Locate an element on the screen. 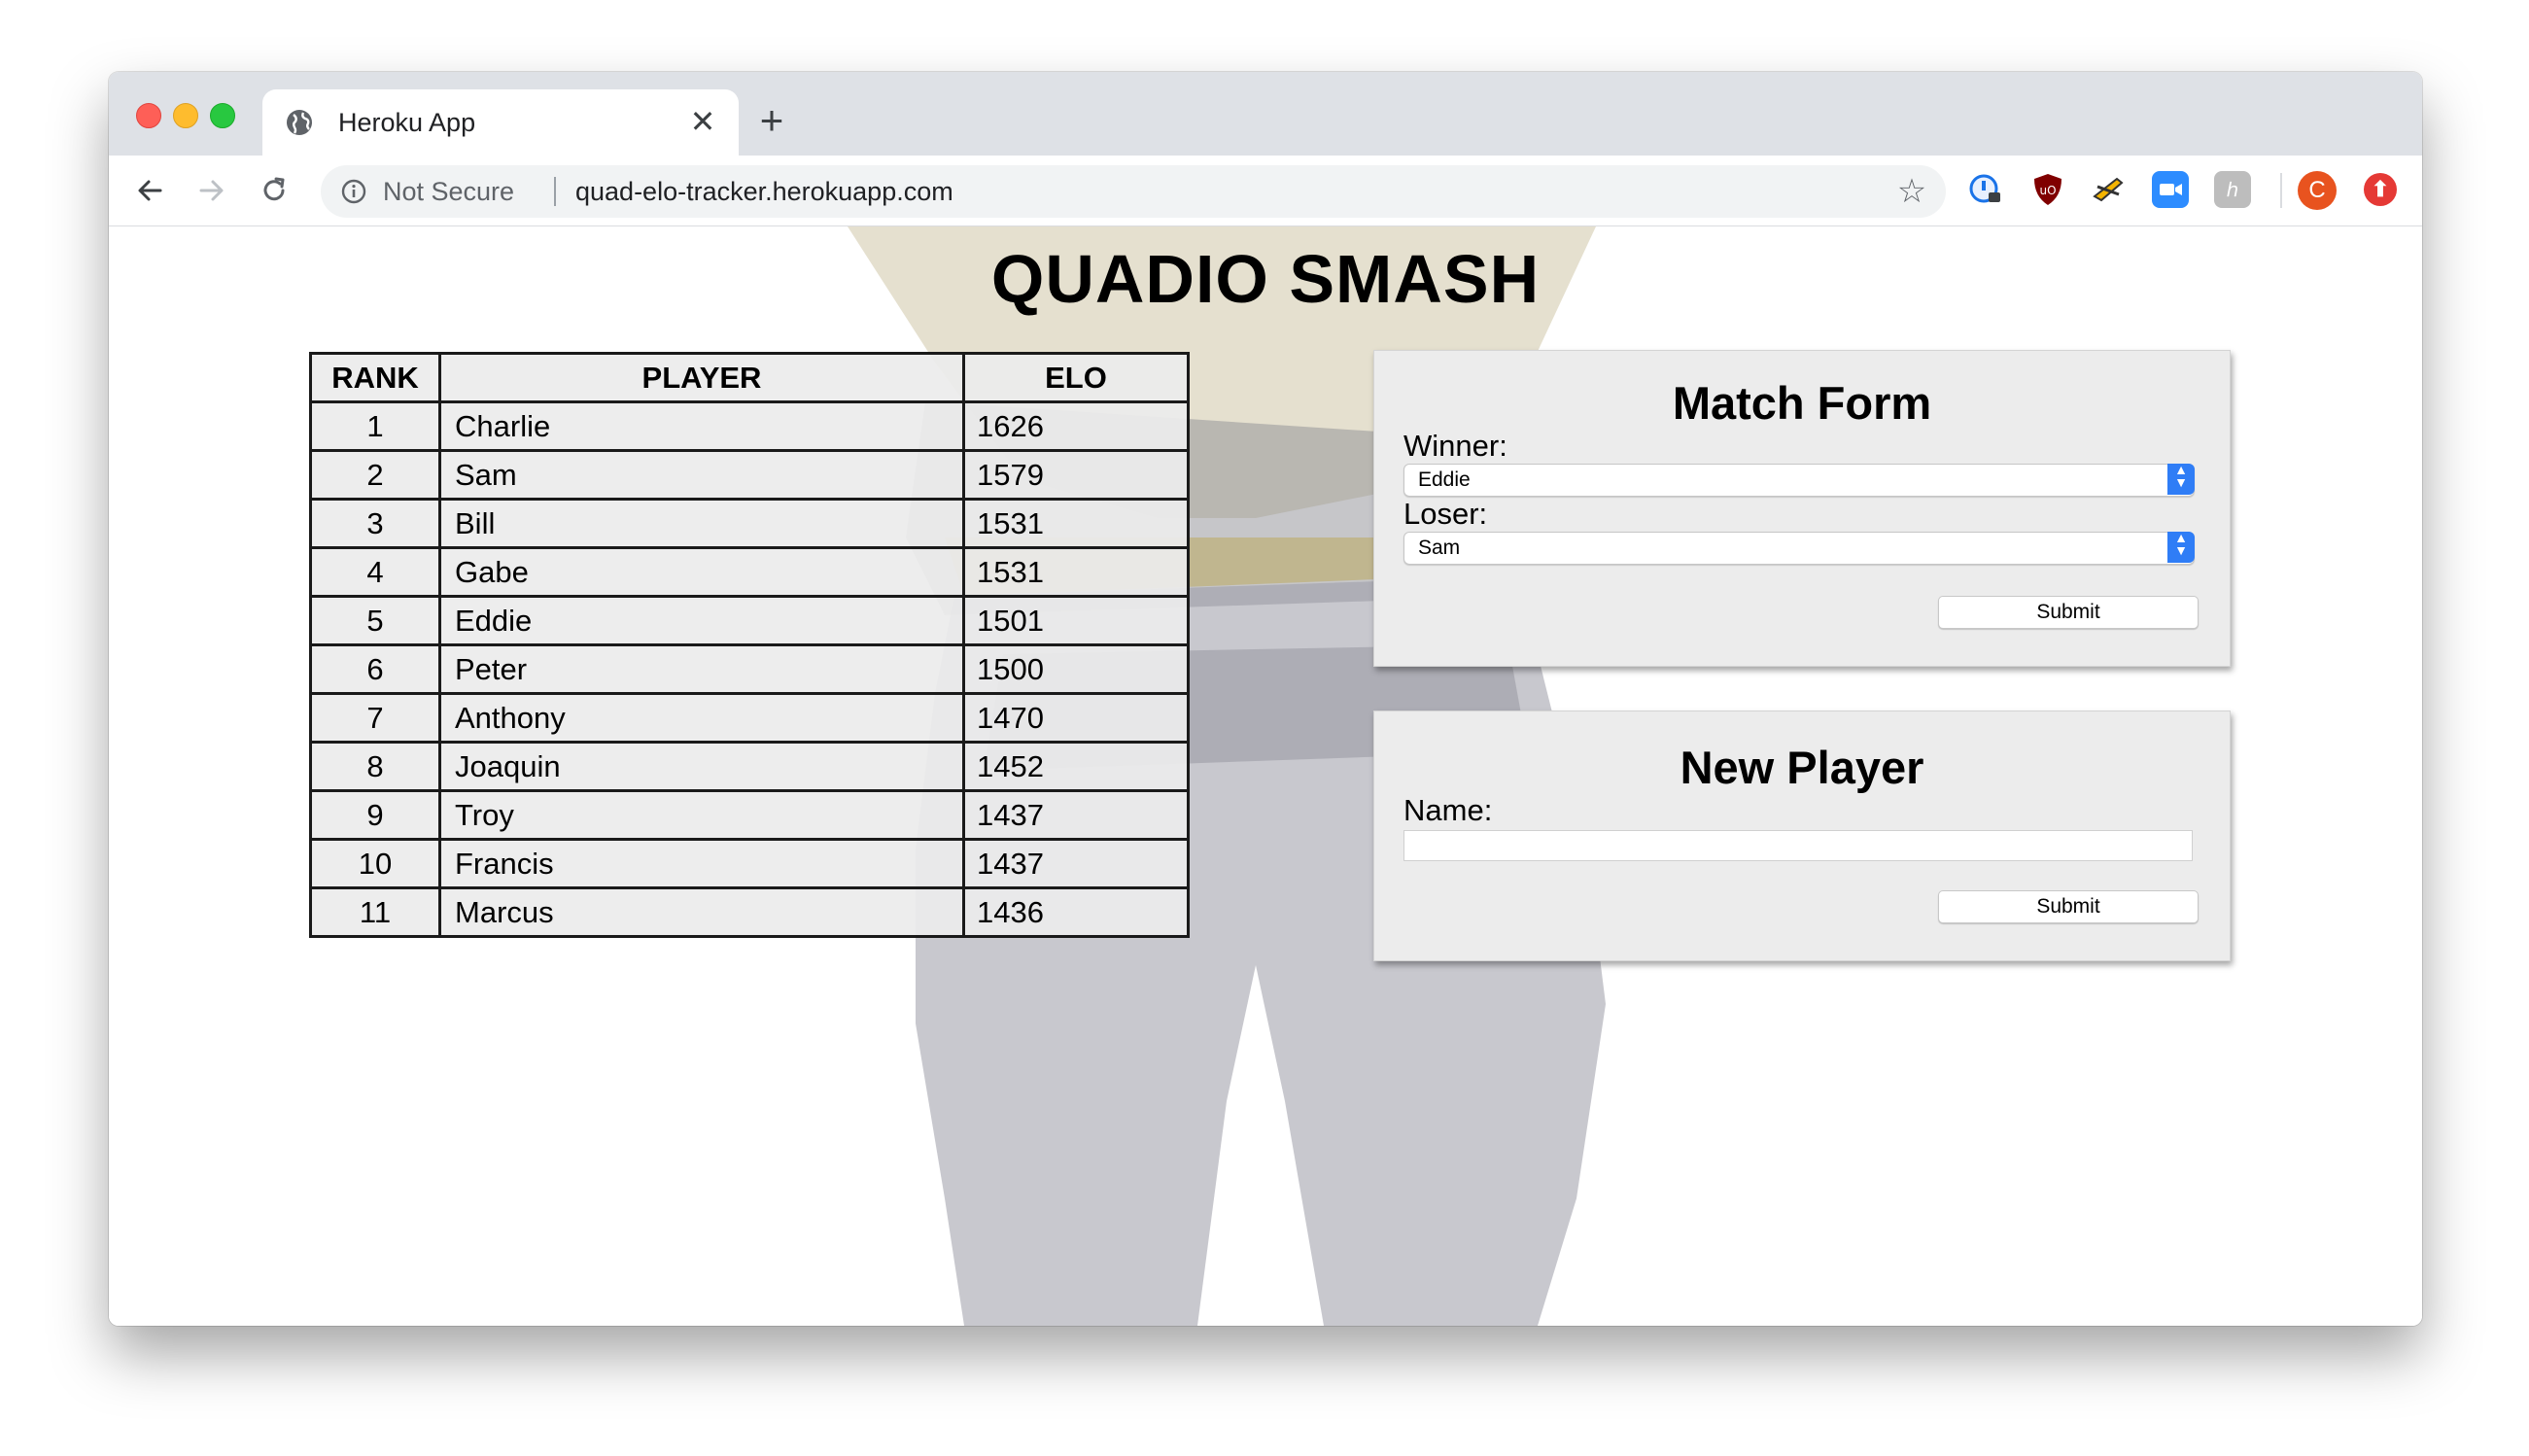  elo-cell: 1470 is located at coordinates (1076, 718).